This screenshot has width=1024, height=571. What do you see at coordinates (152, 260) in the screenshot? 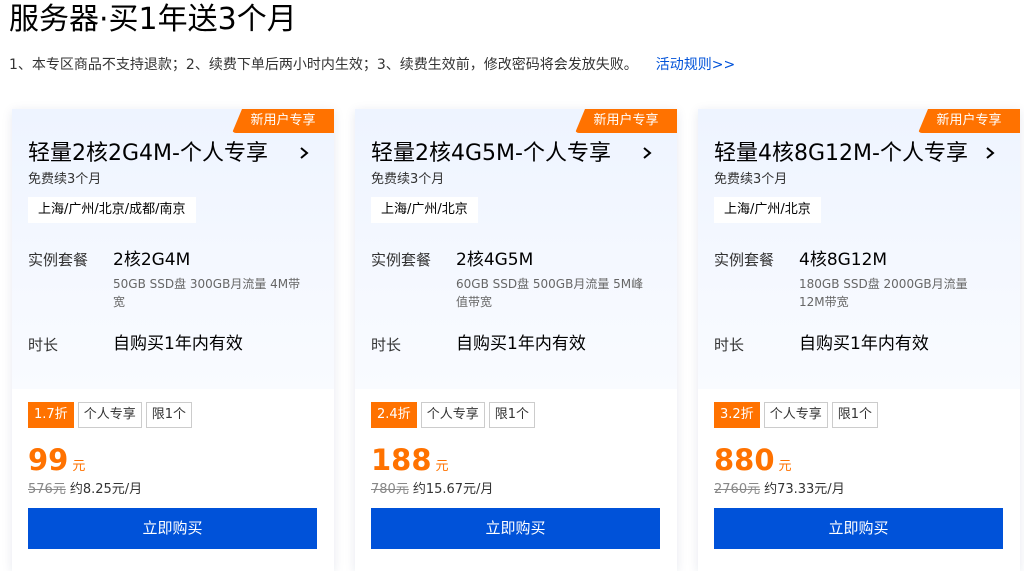
I see `instance-value: 2核2G4M` at bounding box center [152, 260].